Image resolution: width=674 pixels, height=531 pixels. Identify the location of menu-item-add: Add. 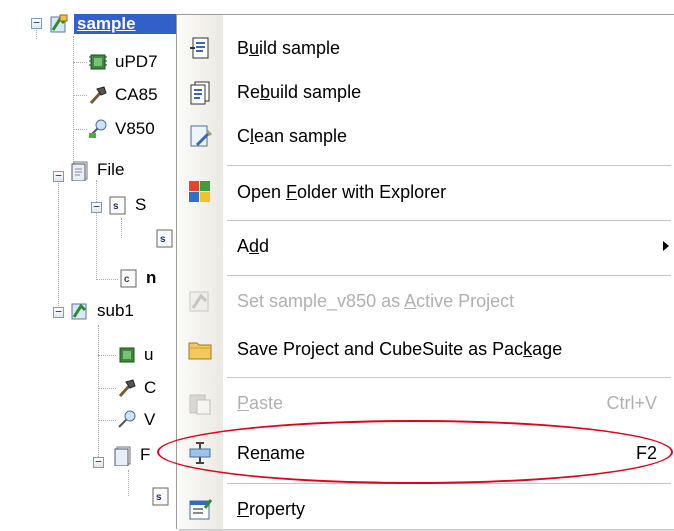
(425, 246).